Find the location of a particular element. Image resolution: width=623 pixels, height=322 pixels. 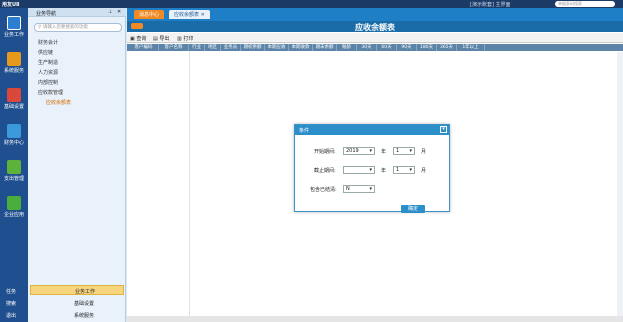

report-header: 应收余额表 is located at coordinates (375, 26).